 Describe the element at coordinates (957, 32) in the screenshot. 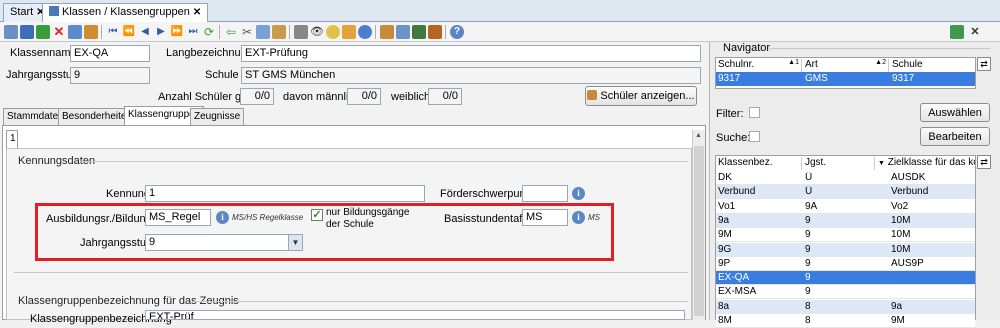

I see `sync-icon` at that location.